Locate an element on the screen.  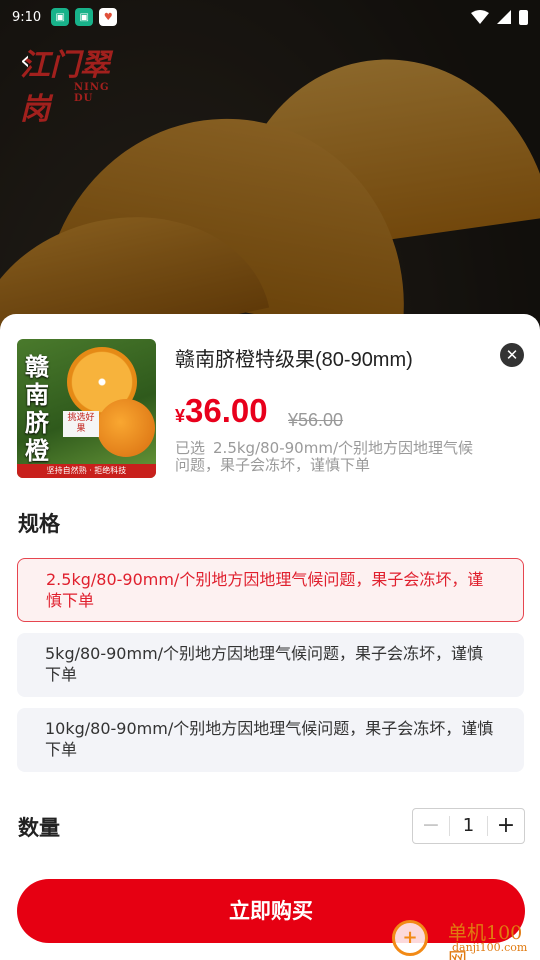
thumb-tag: 挑选好果 is located at coordinates (81, 424).